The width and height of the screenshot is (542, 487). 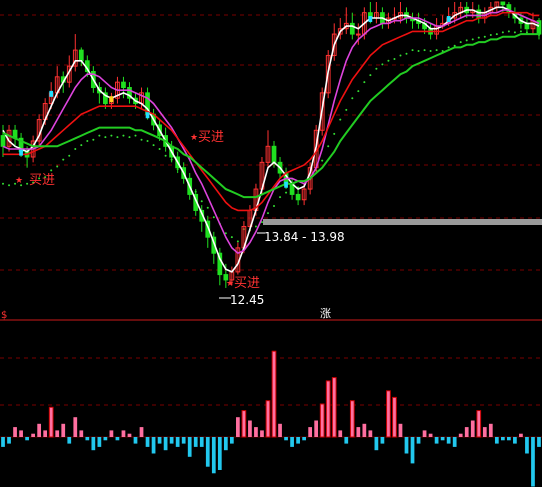 I want to click on lower-indicator-label: 涨, so click(x=325, y=313).